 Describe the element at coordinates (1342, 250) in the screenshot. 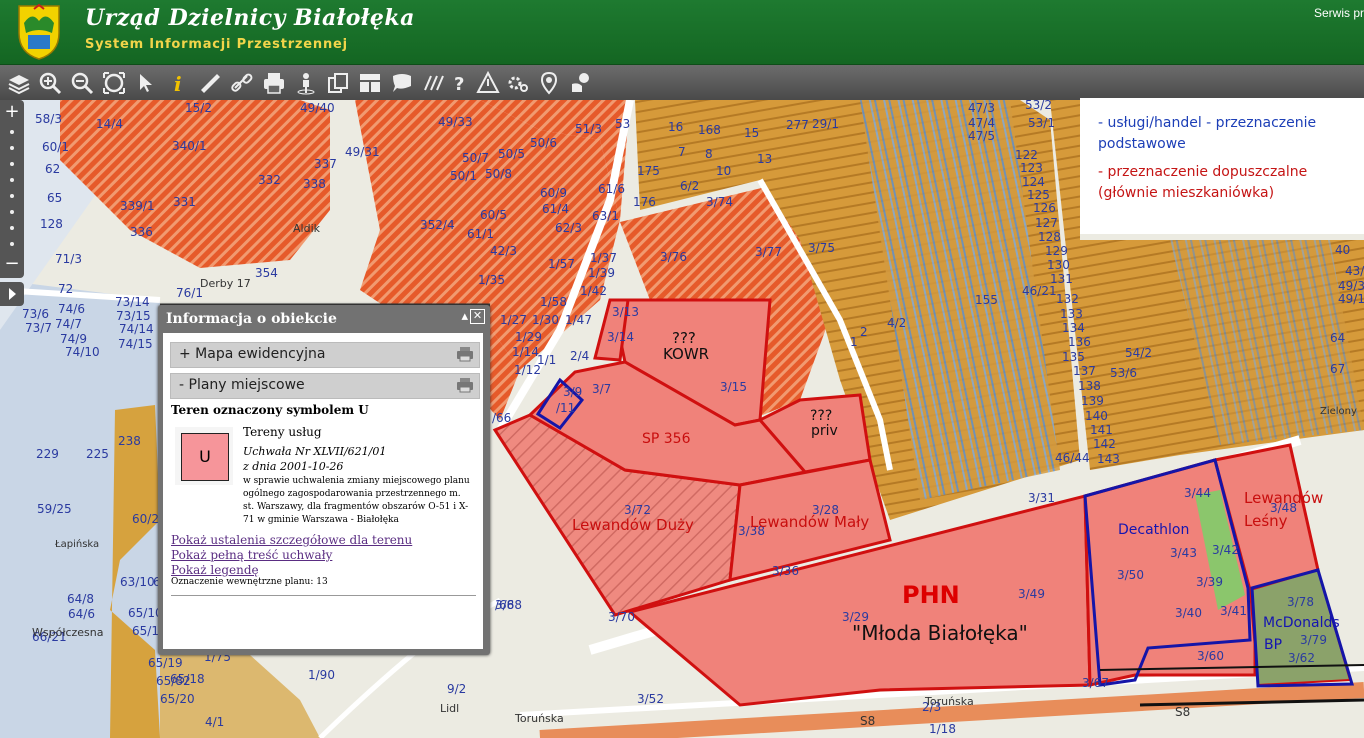

I see `parcel-number-label: 40` at that location.